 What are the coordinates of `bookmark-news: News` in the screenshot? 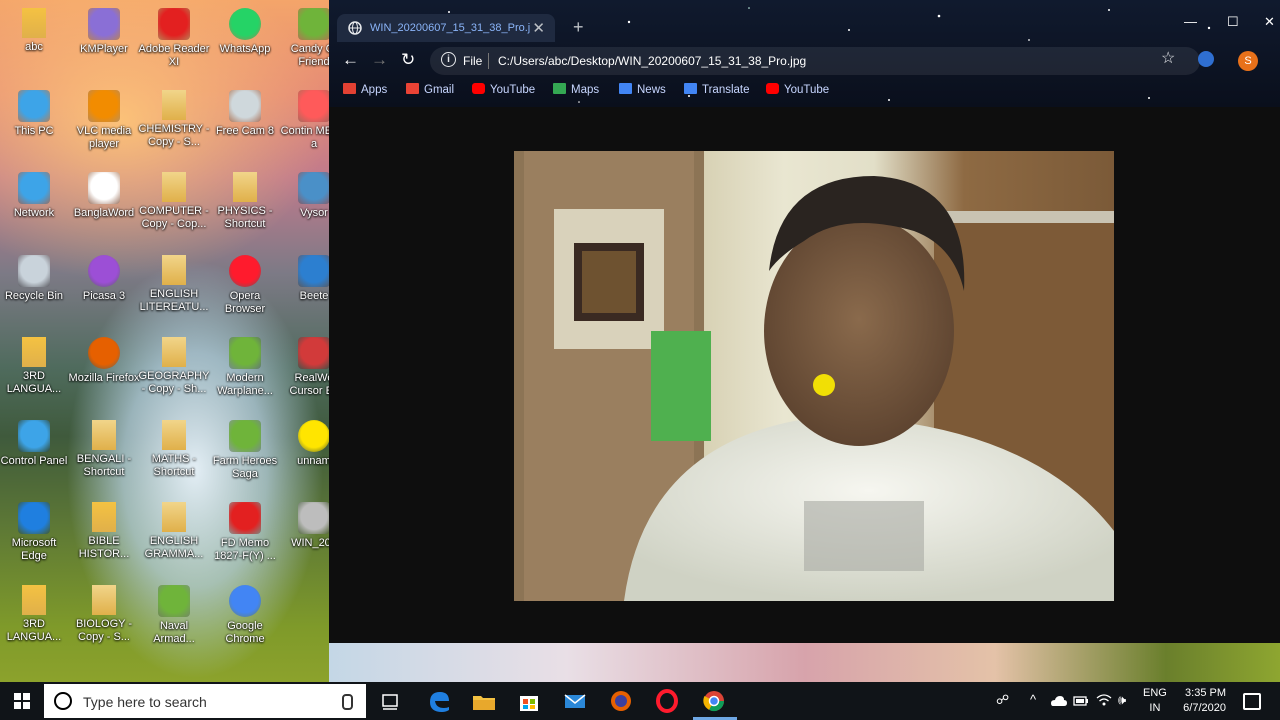 It's located at (642, 89).